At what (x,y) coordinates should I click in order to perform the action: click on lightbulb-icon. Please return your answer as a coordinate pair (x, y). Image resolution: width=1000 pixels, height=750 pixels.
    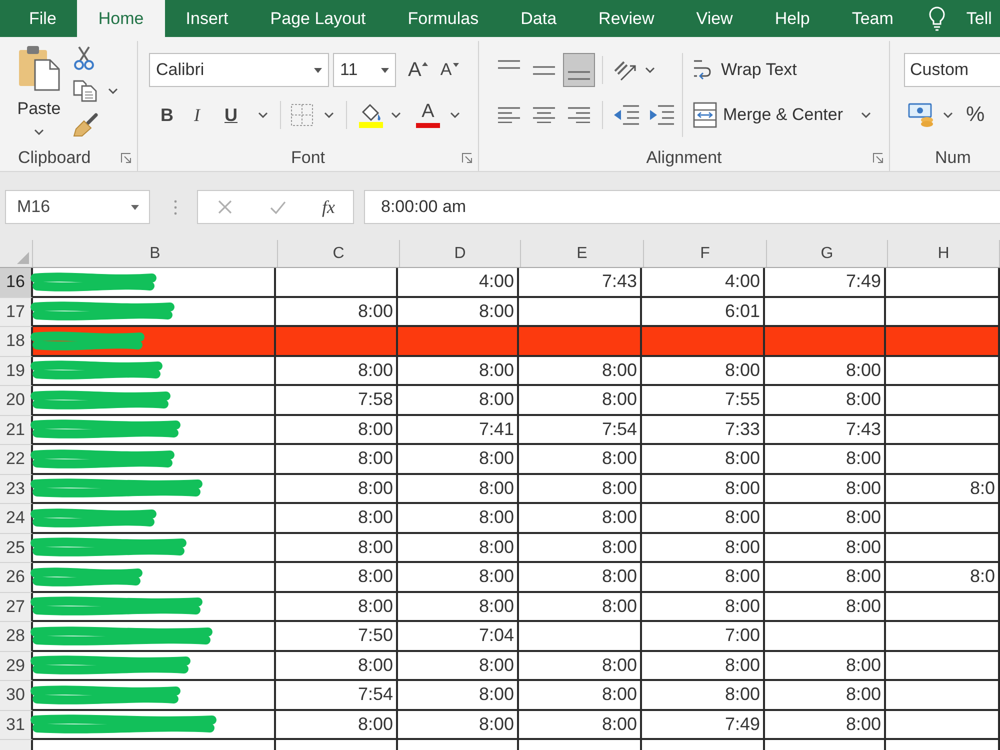
    Looking at the image, I should click on (937, 18).